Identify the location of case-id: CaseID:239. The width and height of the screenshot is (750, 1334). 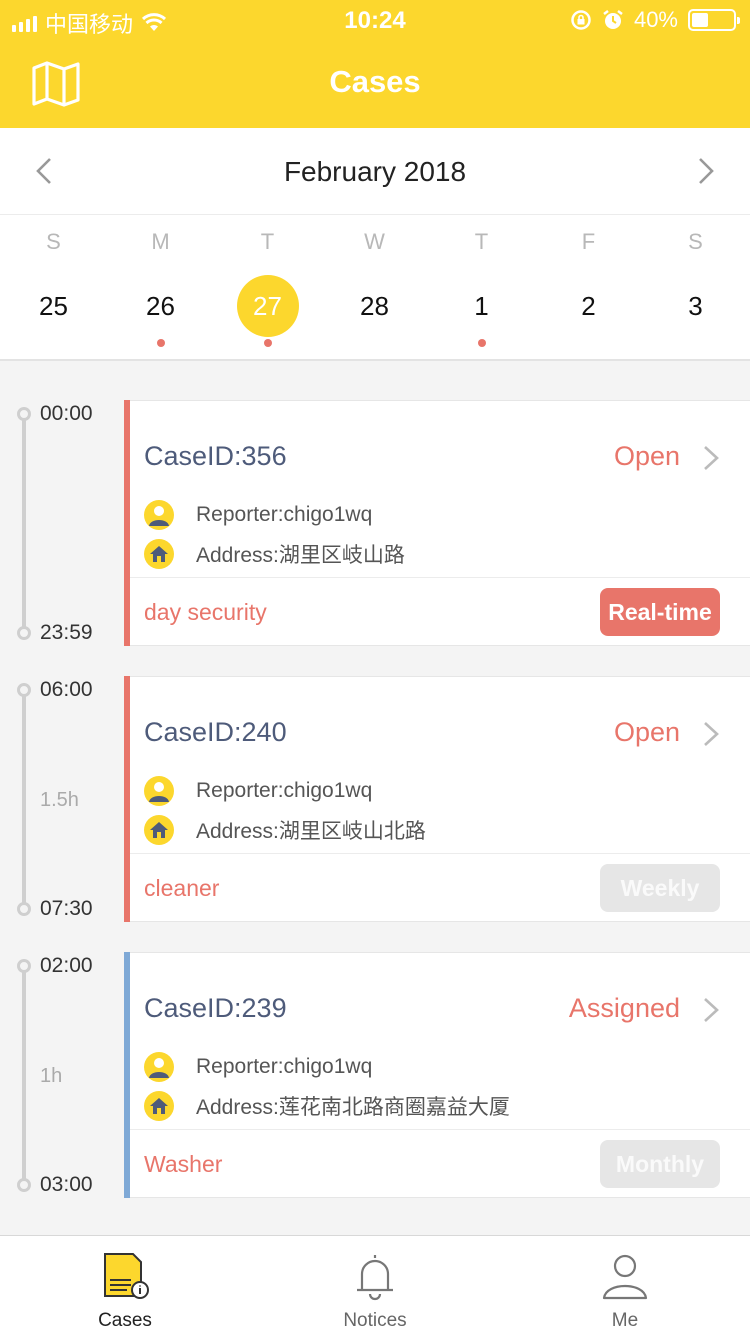
(215, 1008).